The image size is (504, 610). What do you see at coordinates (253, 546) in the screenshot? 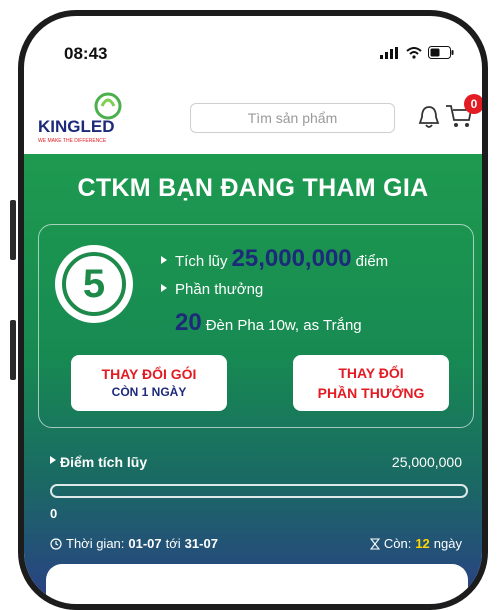
I see `period-row: Thời gian: 01-07 tới 31-07 Còn: 12 ngày` at bounding box center [253, 546].